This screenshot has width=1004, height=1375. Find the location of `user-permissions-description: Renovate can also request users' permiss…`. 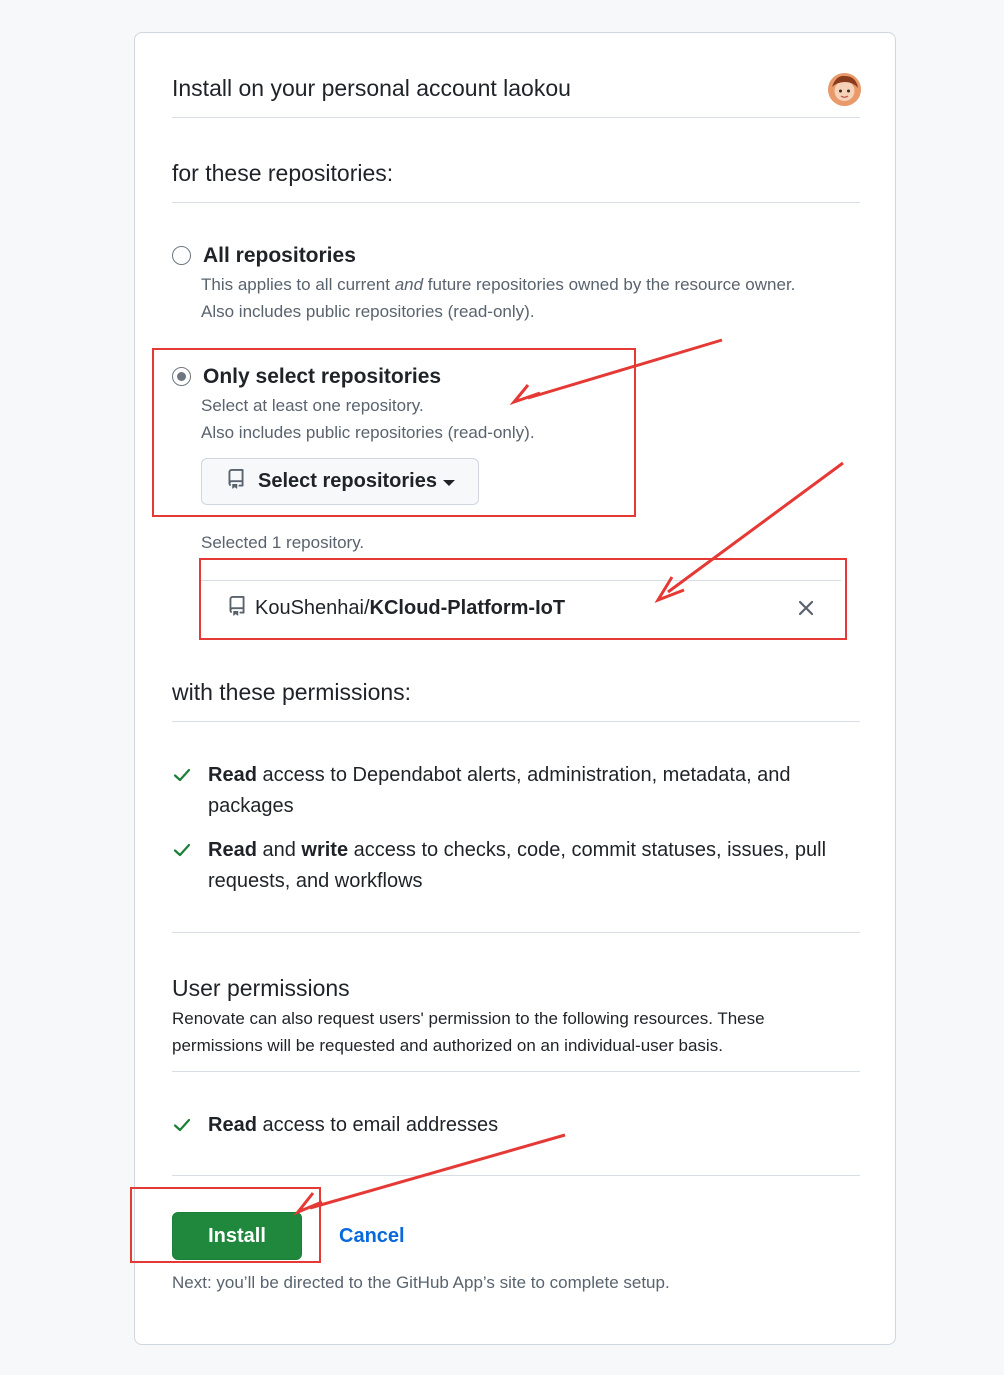

user-permissions-description: Renovate can also request users' permiss… is located at coordinates (468, 1032).